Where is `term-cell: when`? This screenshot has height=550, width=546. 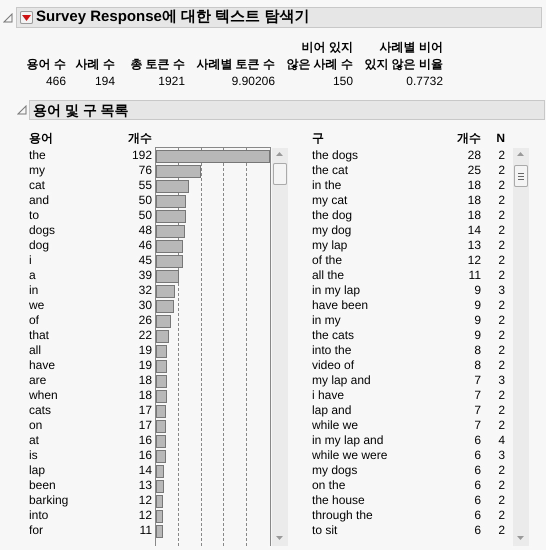
term-cell: when is located at coordinates (43, 395).